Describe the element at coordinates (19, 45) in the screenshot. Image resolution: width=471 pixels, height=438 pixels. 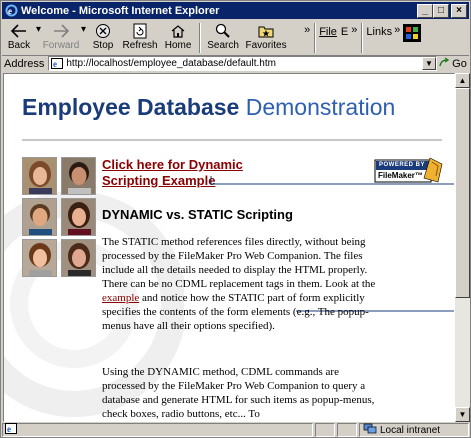
I see `back-label: Back` at that location.